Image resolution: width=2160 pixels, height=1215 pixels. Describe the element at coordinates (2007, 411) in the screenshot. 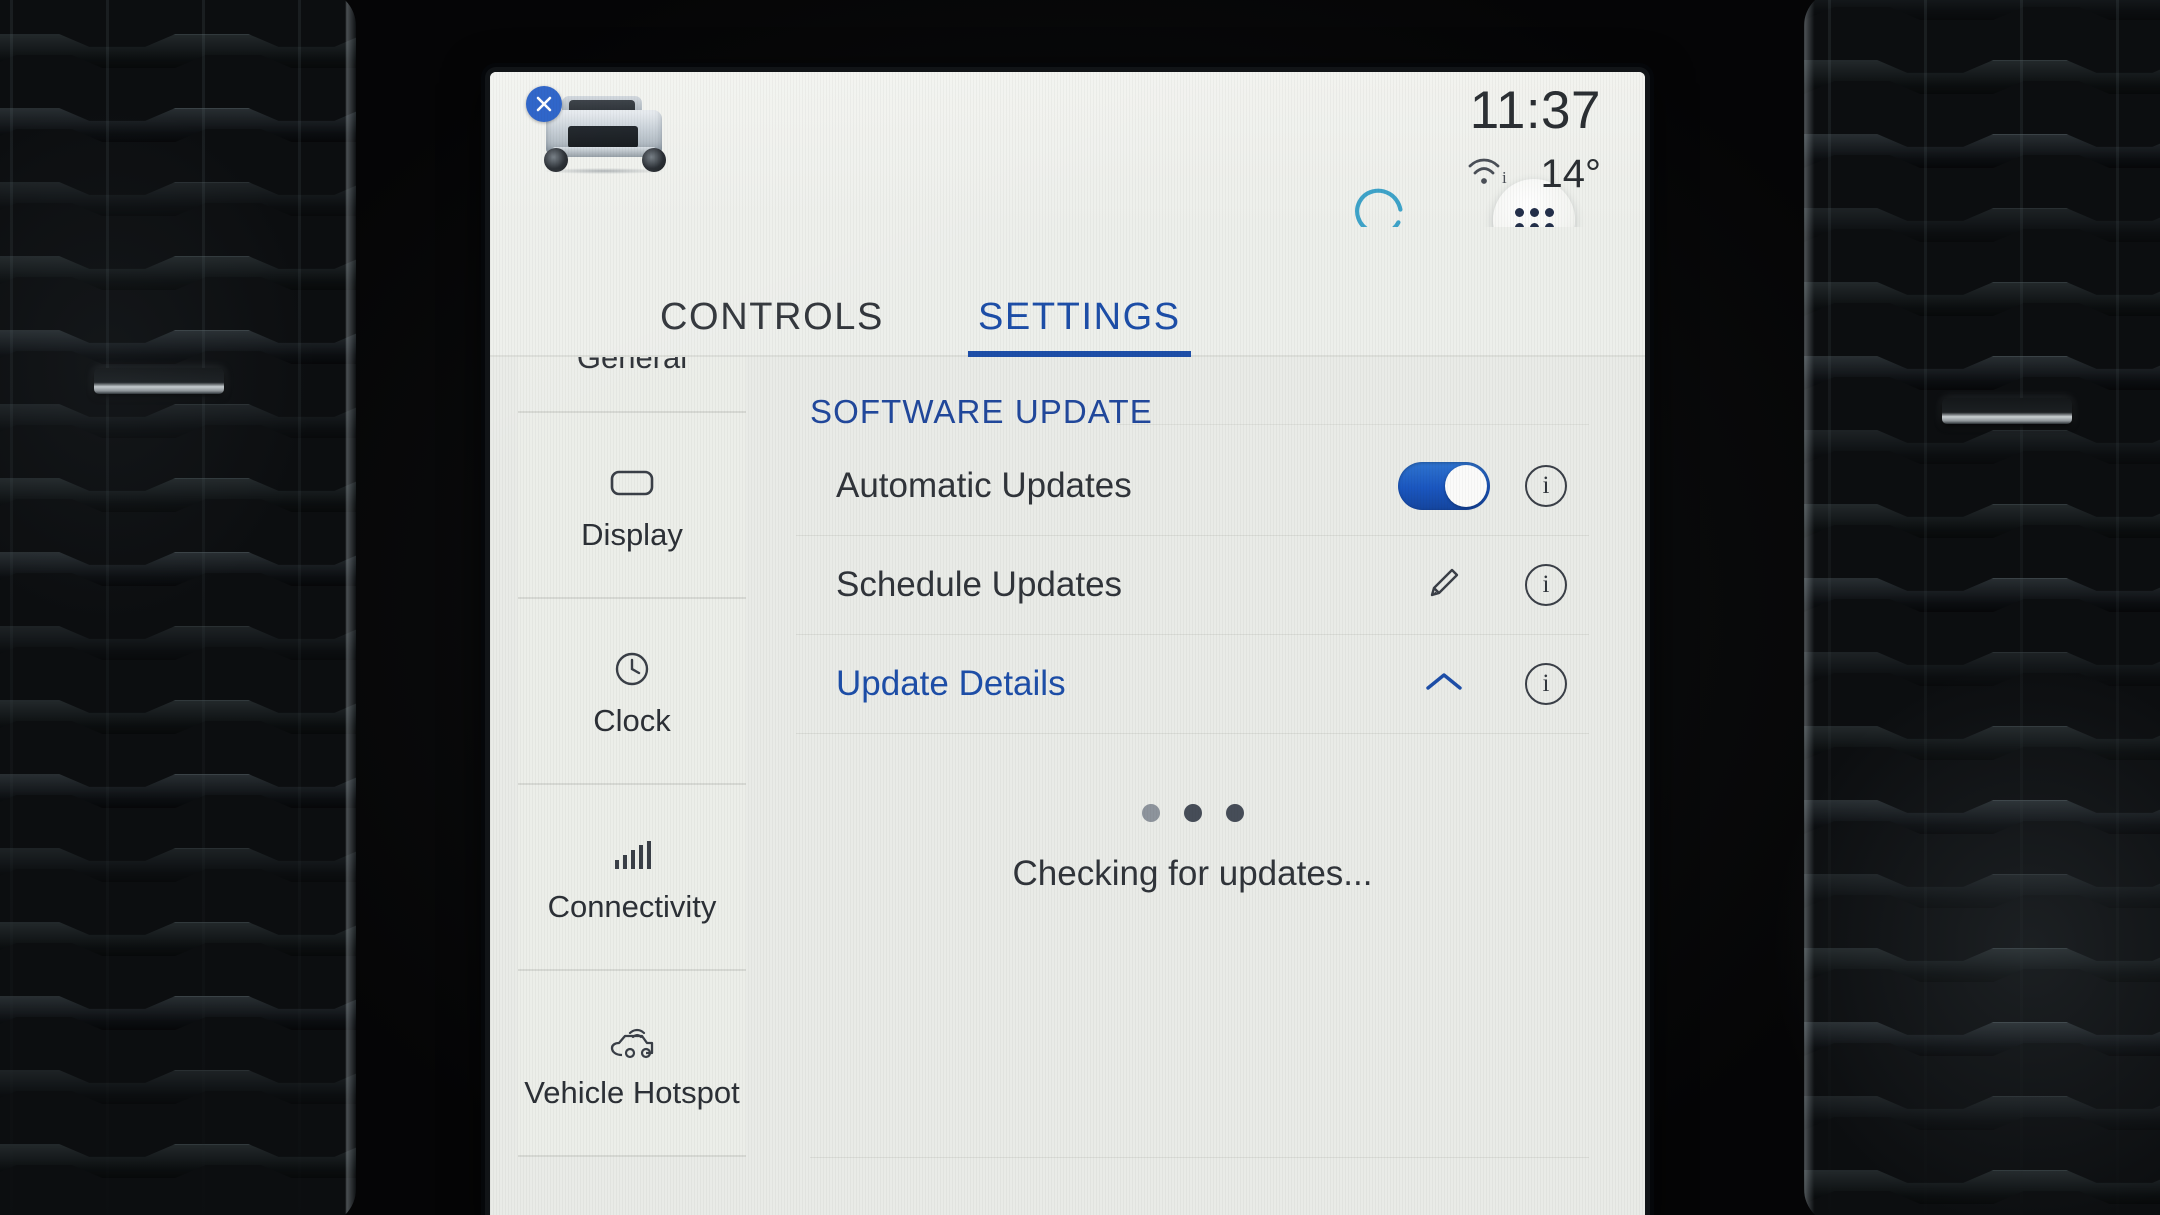

I see `right-vent-slider` at that location.